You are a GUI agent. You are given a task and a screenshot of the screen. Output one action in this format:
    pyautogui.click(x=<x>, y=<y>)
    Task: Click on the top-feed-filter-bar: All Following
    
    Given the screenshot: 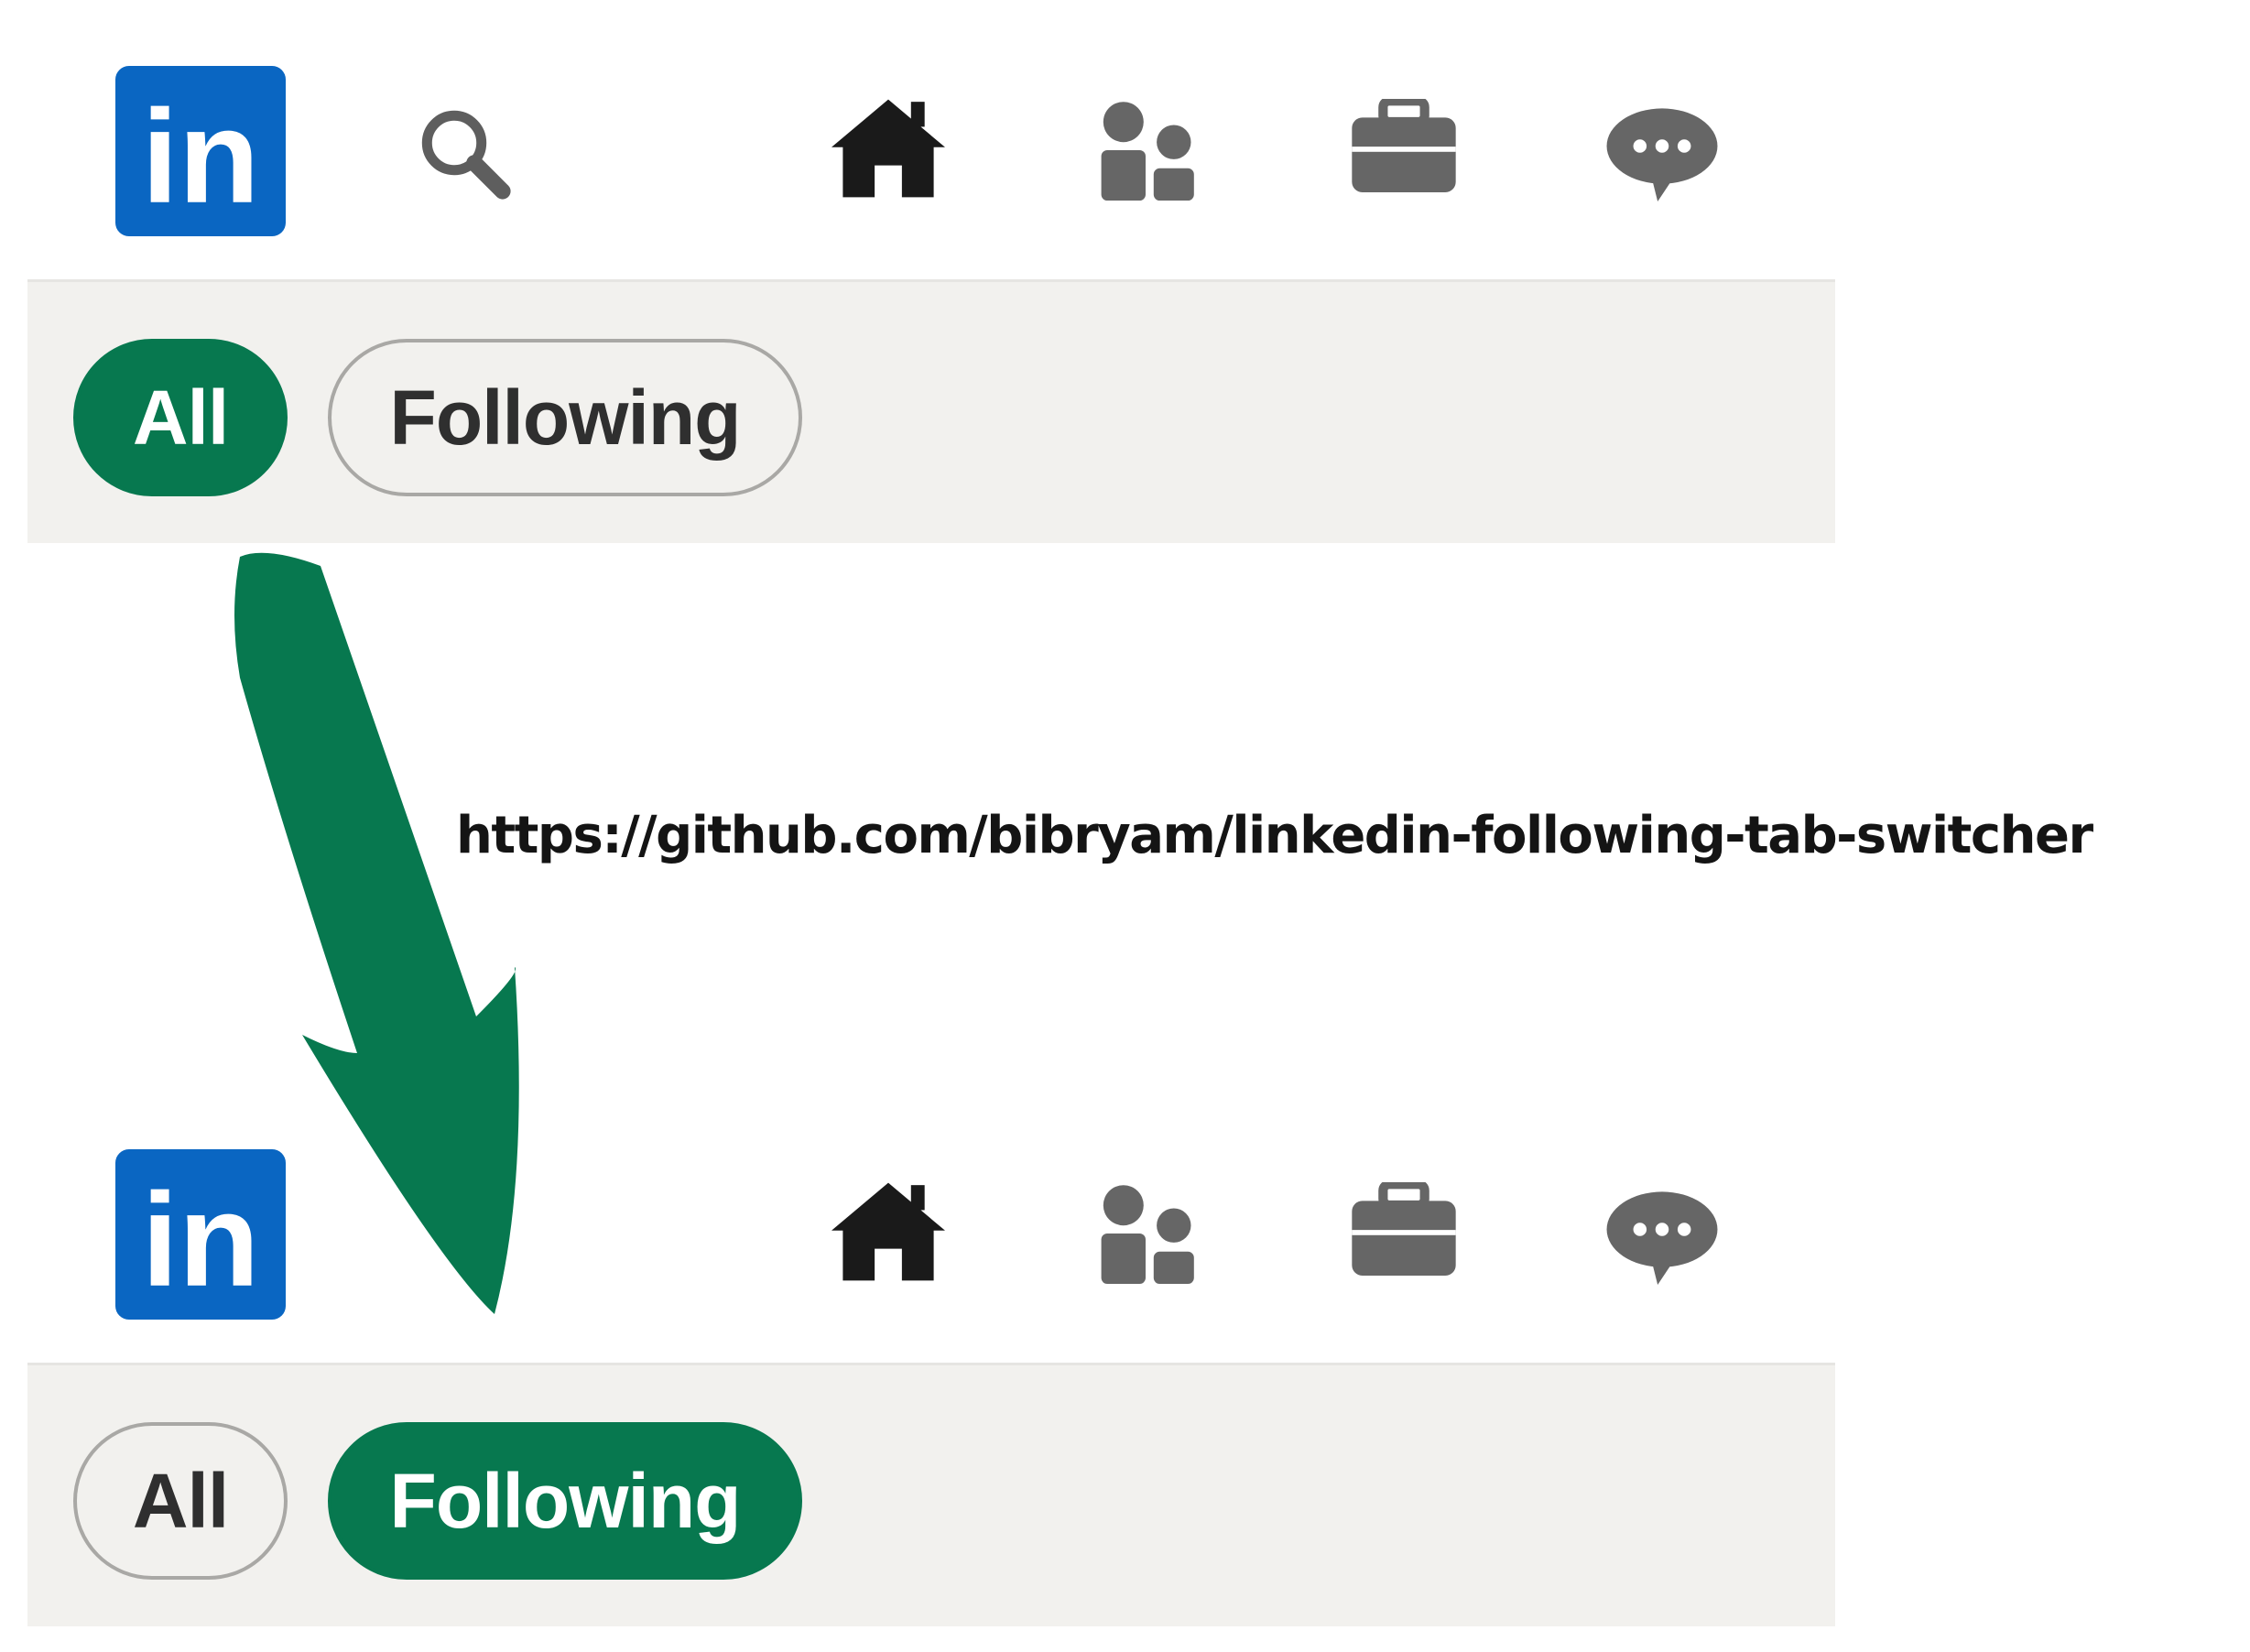 What is the action you would take?
    pyautogui.click(x=931, y=411)
    